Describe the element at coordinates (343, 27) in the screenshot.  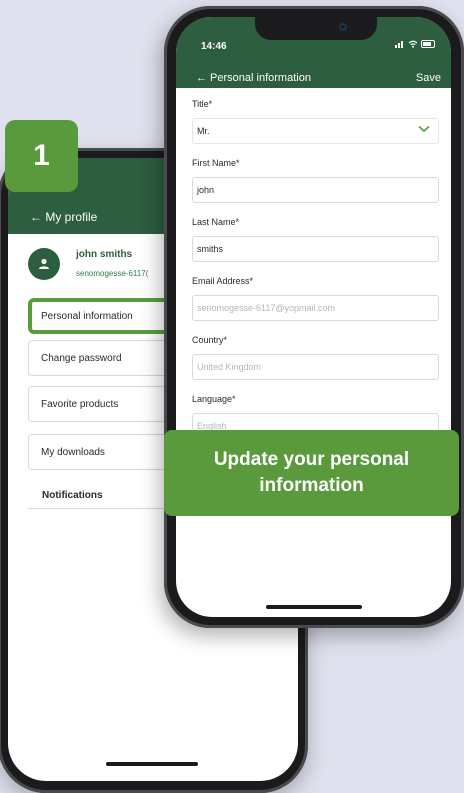
I see `camera-icon` at that location.